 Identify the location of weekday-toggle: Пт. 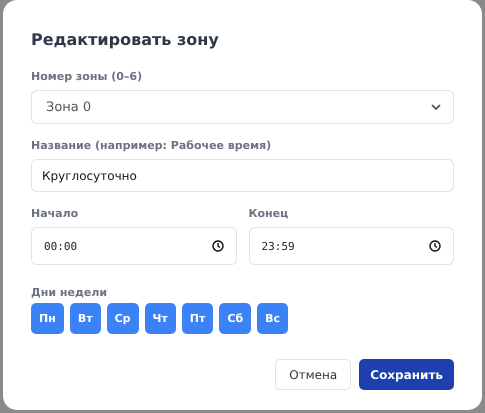
(198, 318).